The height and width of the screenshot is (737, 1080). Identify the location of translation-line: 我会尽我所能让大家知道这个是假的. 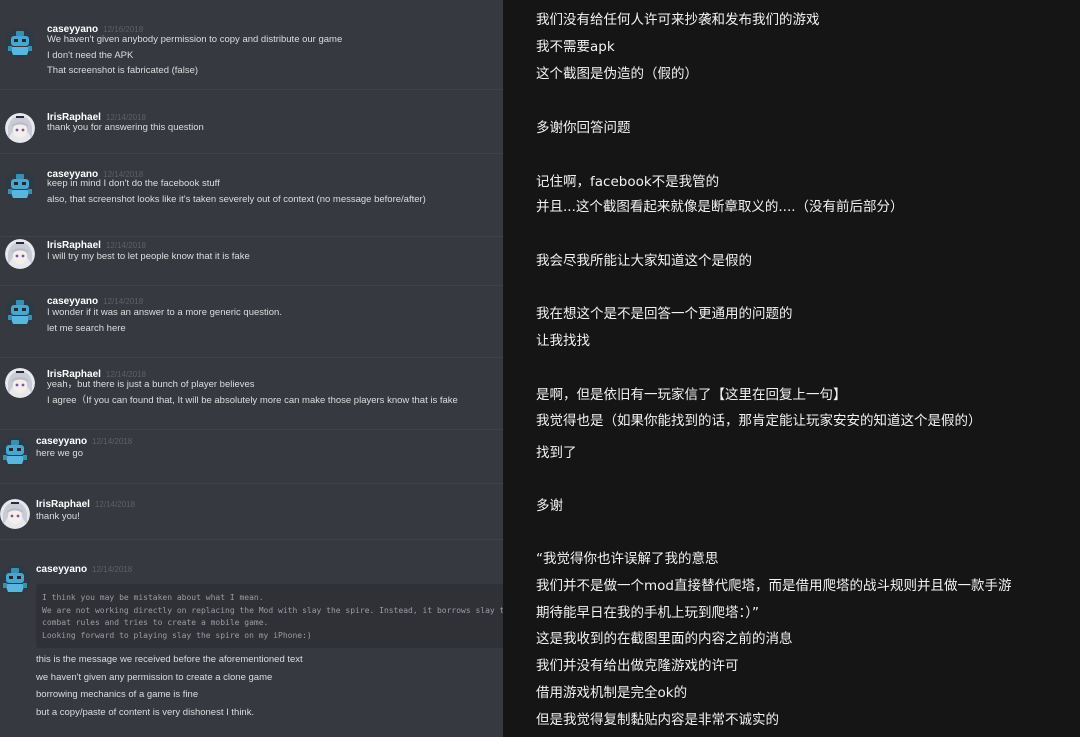
(644, 261).